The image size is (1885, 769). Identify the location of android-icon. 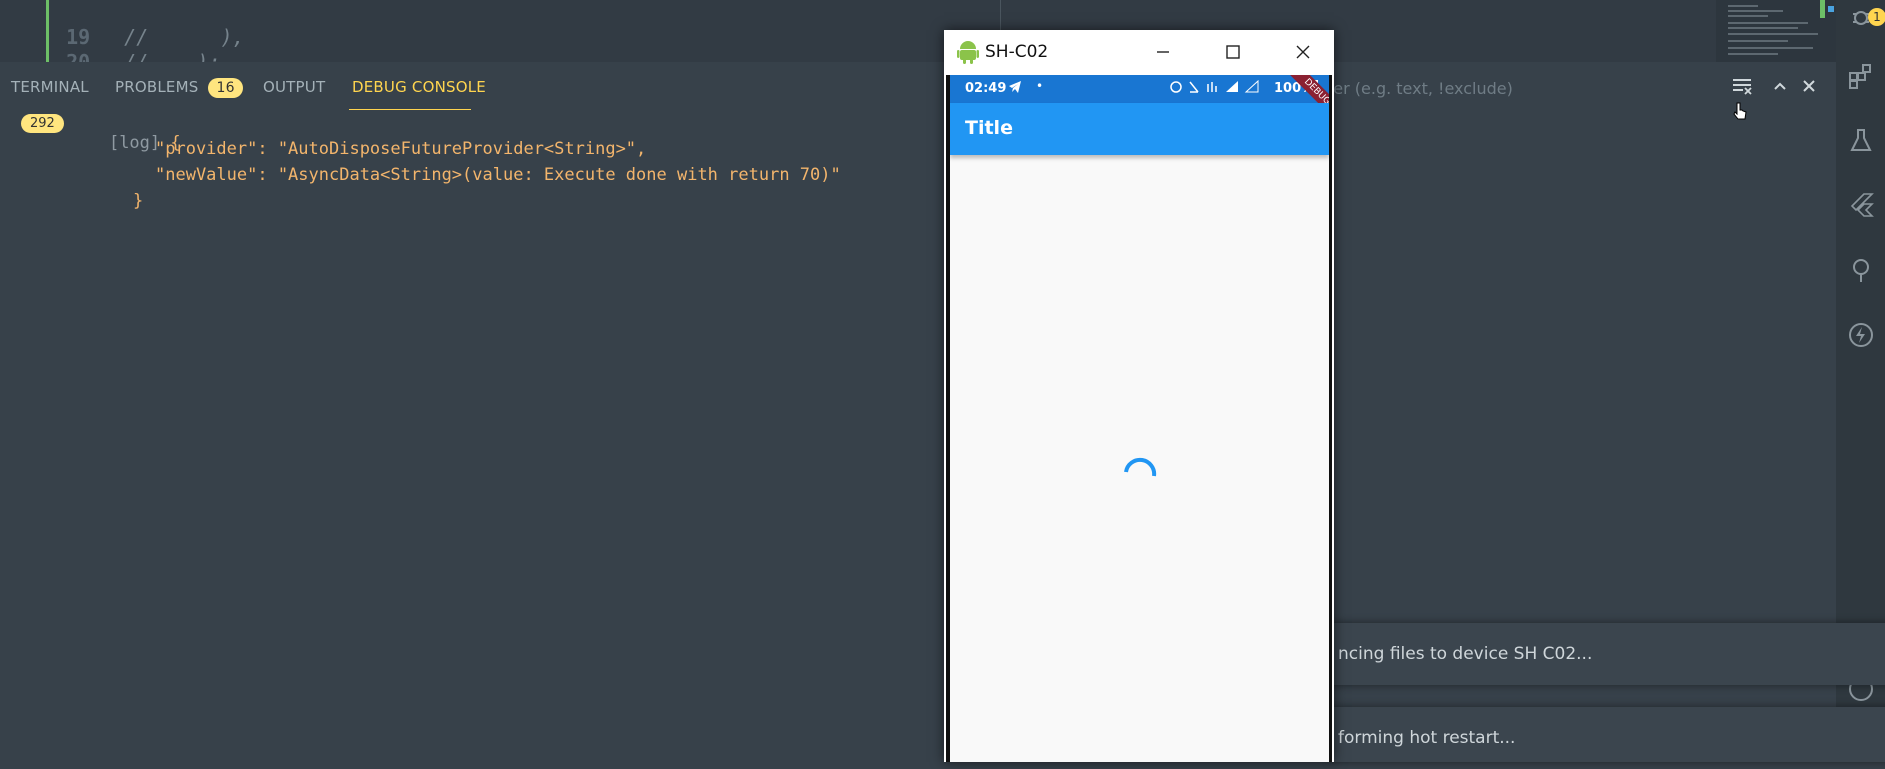
(968, 52).